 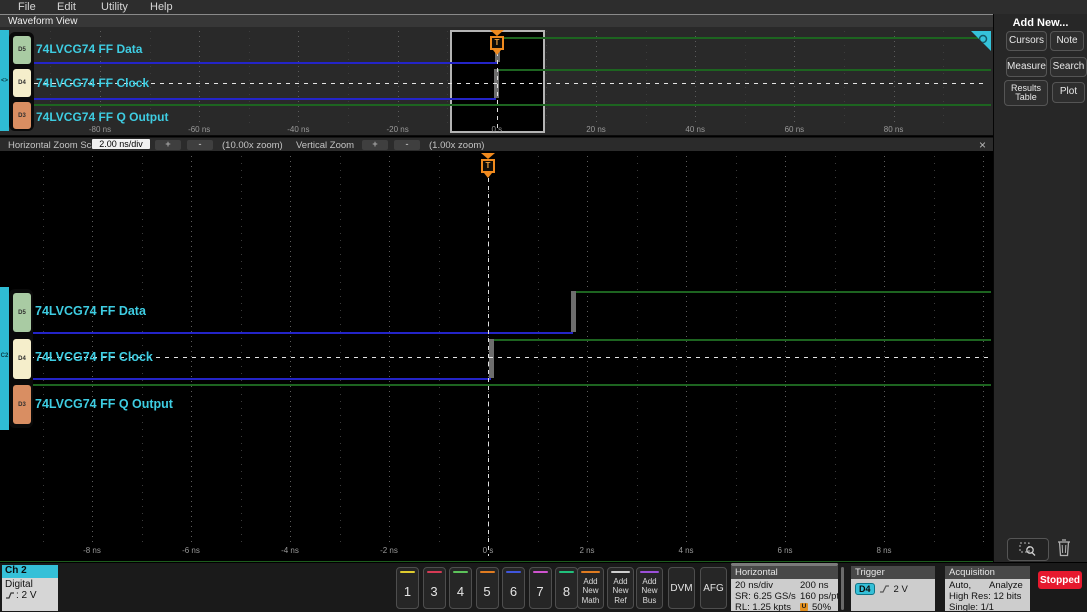 I want to click on main-badge-d3: D3, so click(x=22, y=404).